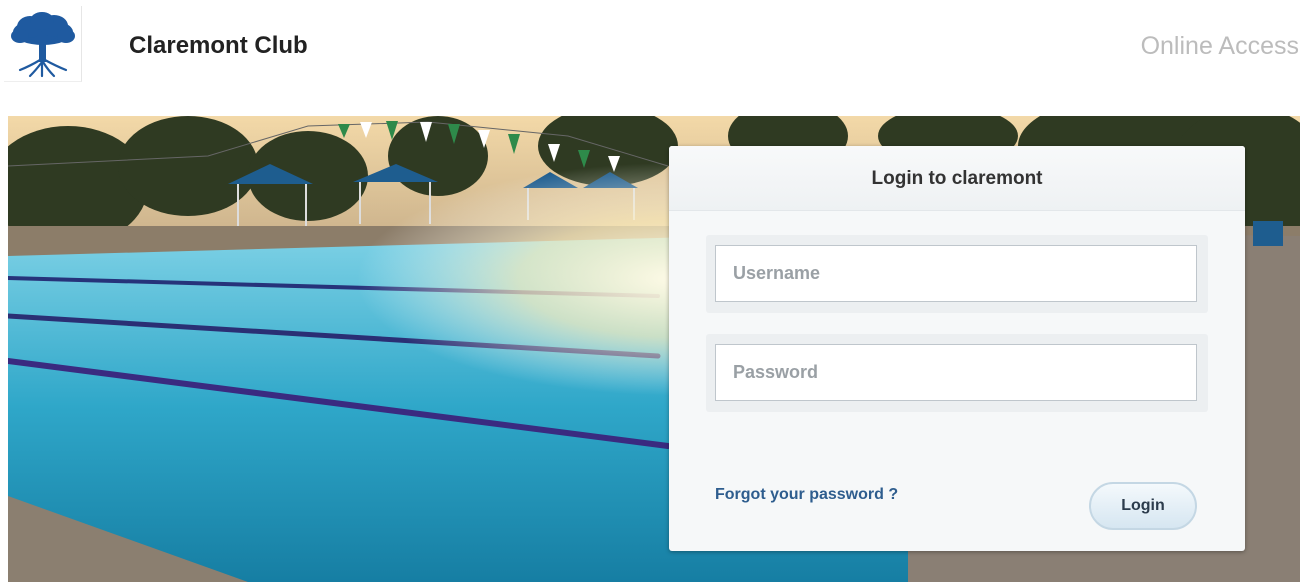 The height and width of the screenshot is (582, 1305). I want to click on password-input, so click(956, 372).